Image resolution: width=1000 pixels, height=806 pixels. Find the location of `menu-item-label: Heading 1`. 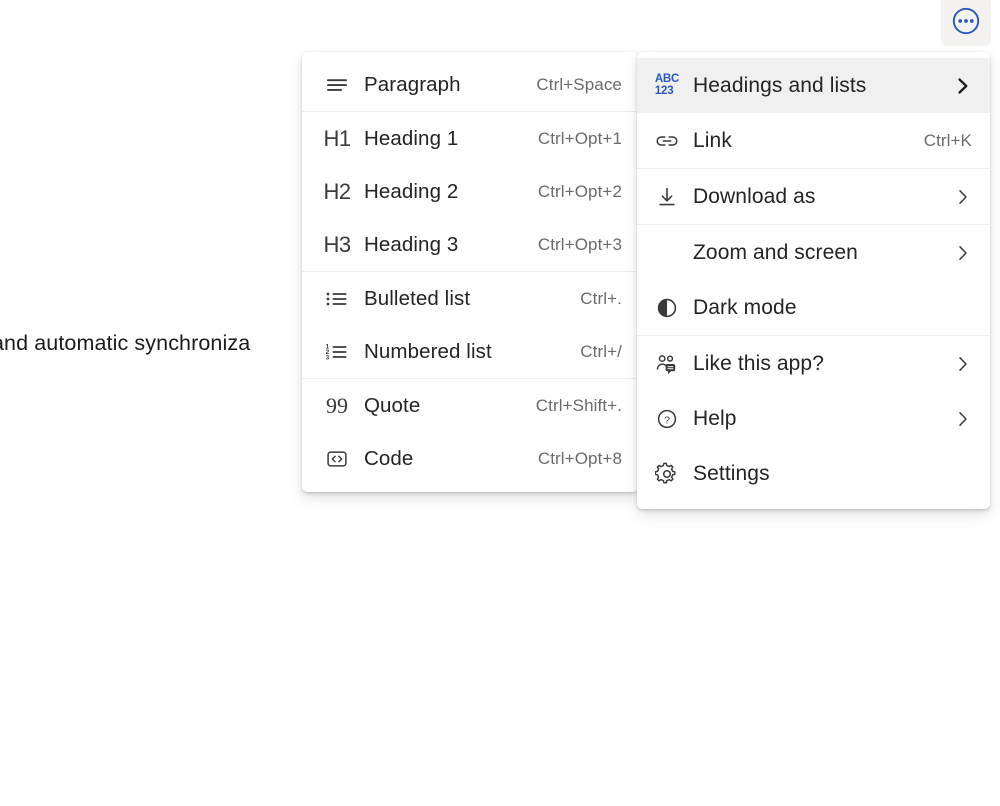

menu-item-label: Heading 1 is located at coordinates (411, 138).